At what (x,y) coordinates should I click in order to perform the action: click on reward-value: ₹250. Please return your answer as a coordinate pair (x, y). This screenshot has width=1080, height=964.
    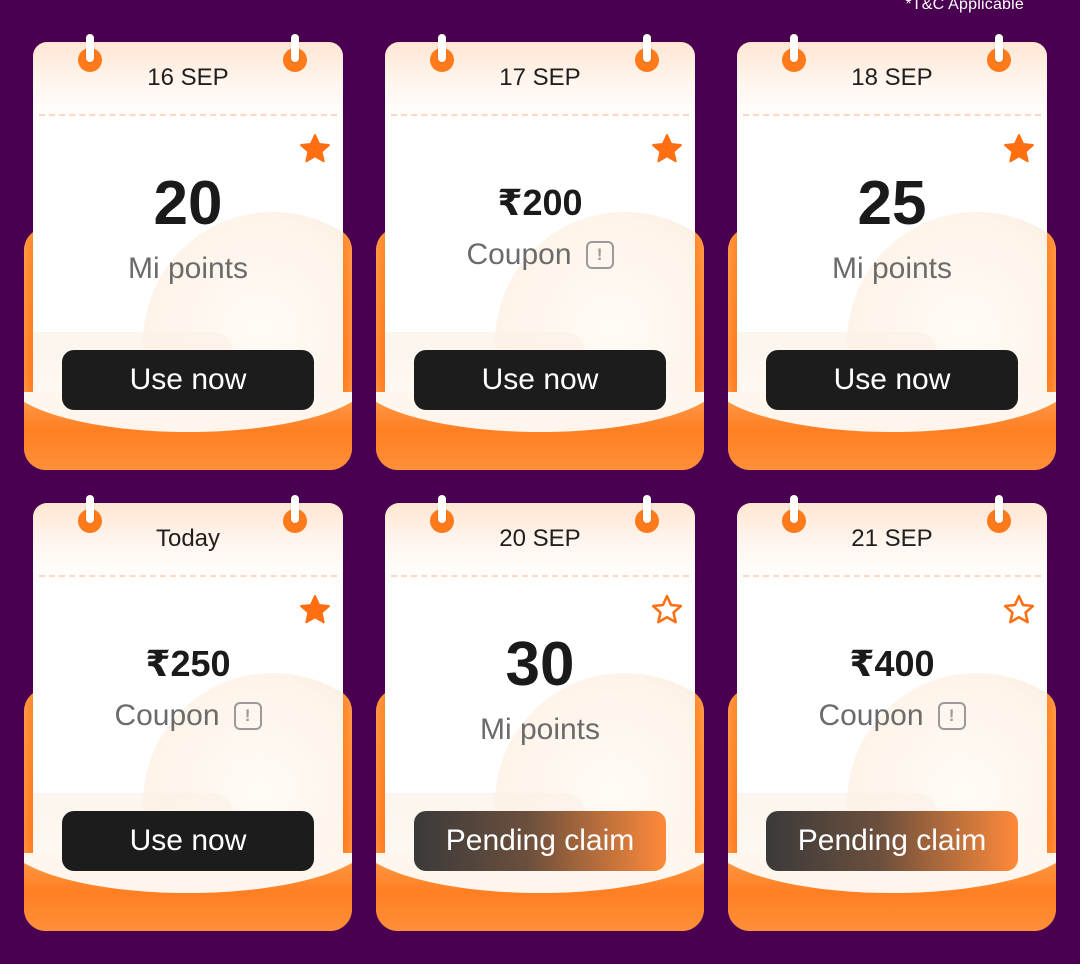
    Looking at the image, I should click on (188, 663).